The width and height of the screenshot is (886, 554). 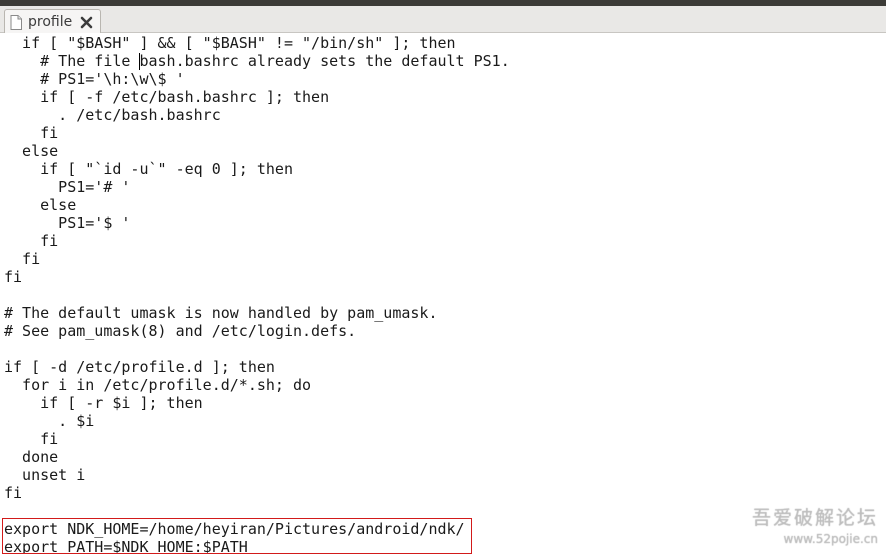 I want to click on text-cursor, so click(x=139, y=61).